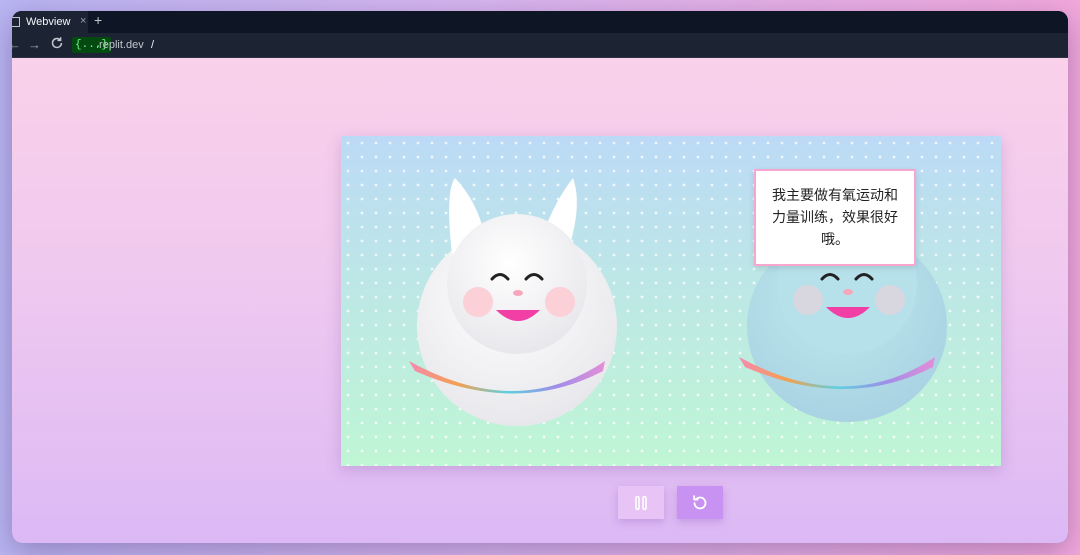  Describe the element at coordinates (16, 22) in the screenshot. I see `webview-tab-icon` at that location.